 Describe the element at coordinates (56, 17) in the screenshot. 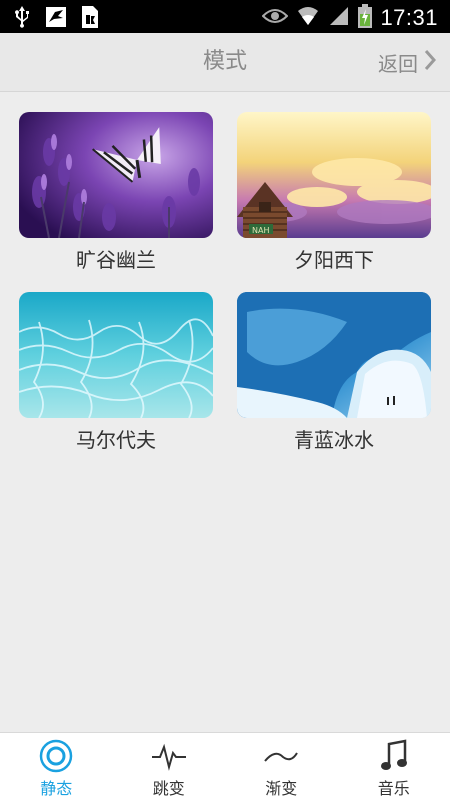

I see `bird-app-icon` at that location.